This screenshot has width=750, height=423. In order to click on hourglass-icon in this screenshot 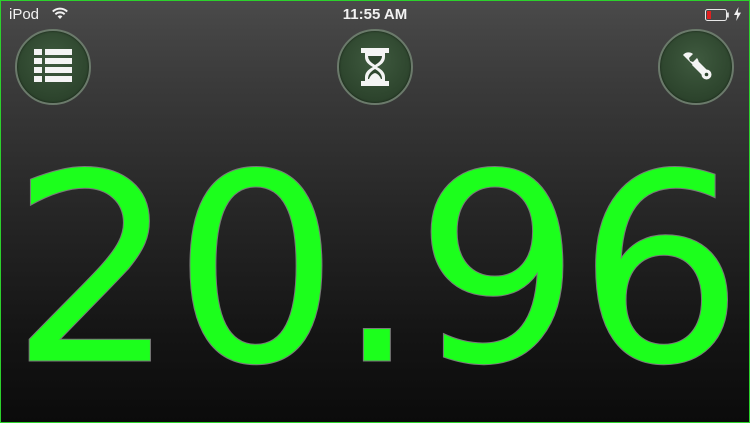, I will do `click(375, 67)`.